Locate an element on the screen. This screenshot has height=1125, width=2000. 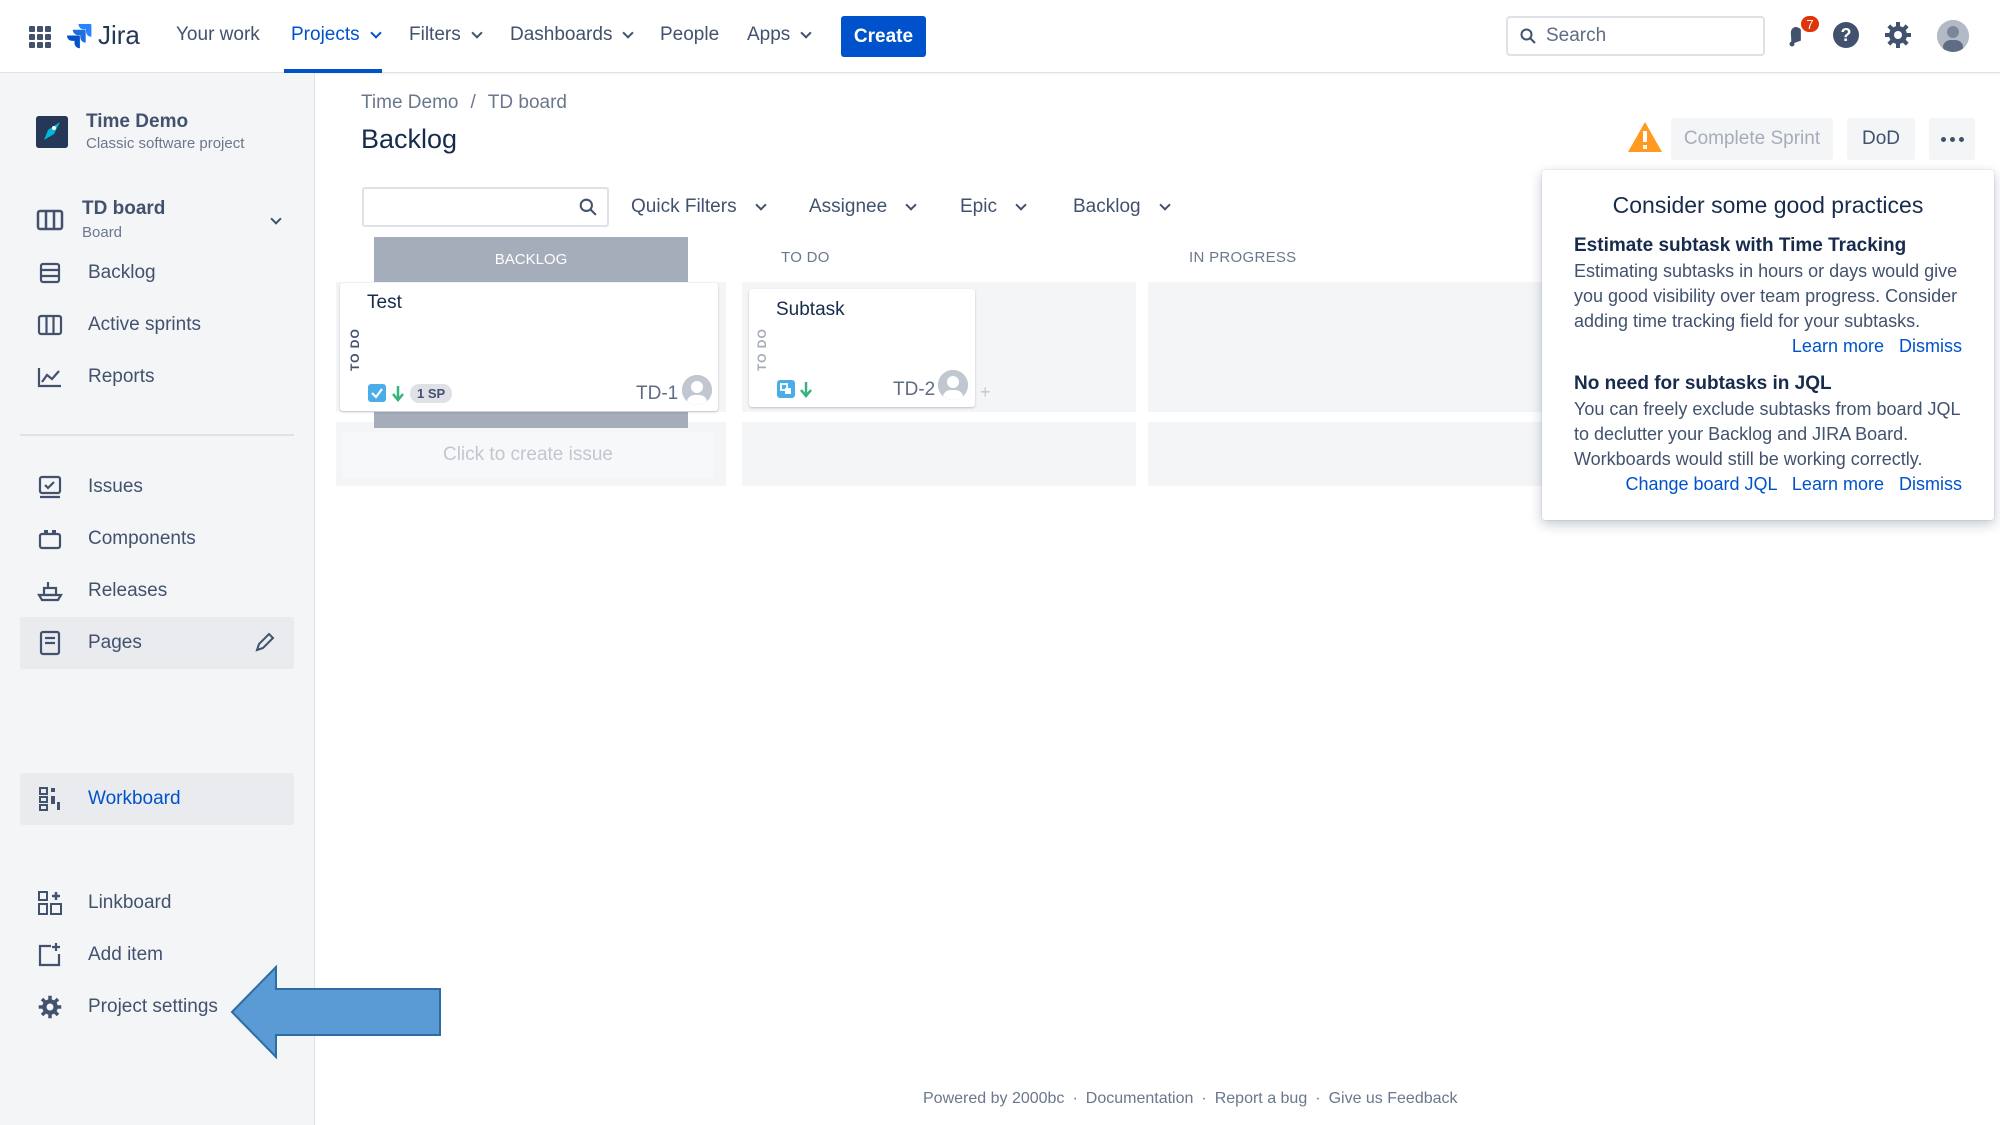
project-type: Classic software project is located at coordinates (165, 143).